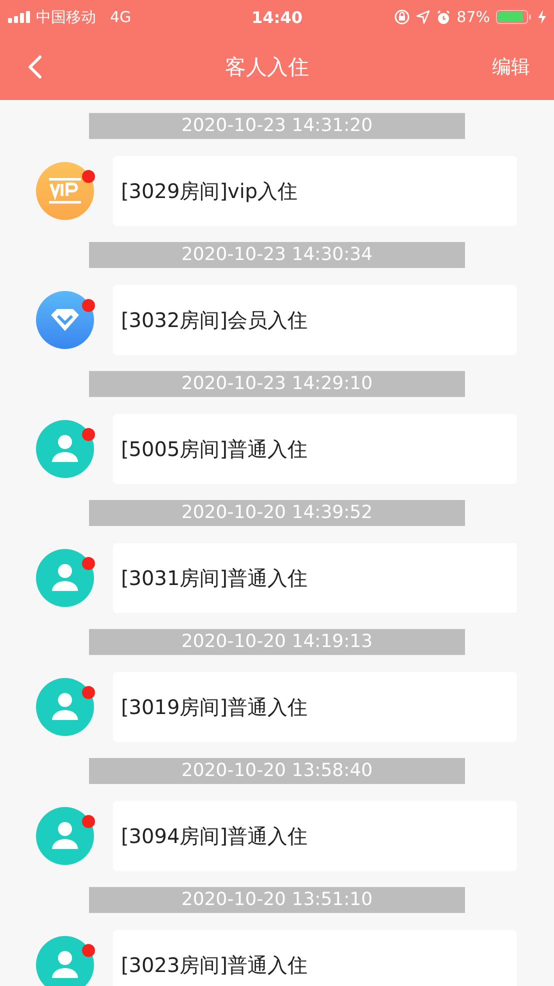 This screenshot has height=986, width=554. I want to click on timestamp-label: 2020-10-20 14:39:52, so click(277, 513).